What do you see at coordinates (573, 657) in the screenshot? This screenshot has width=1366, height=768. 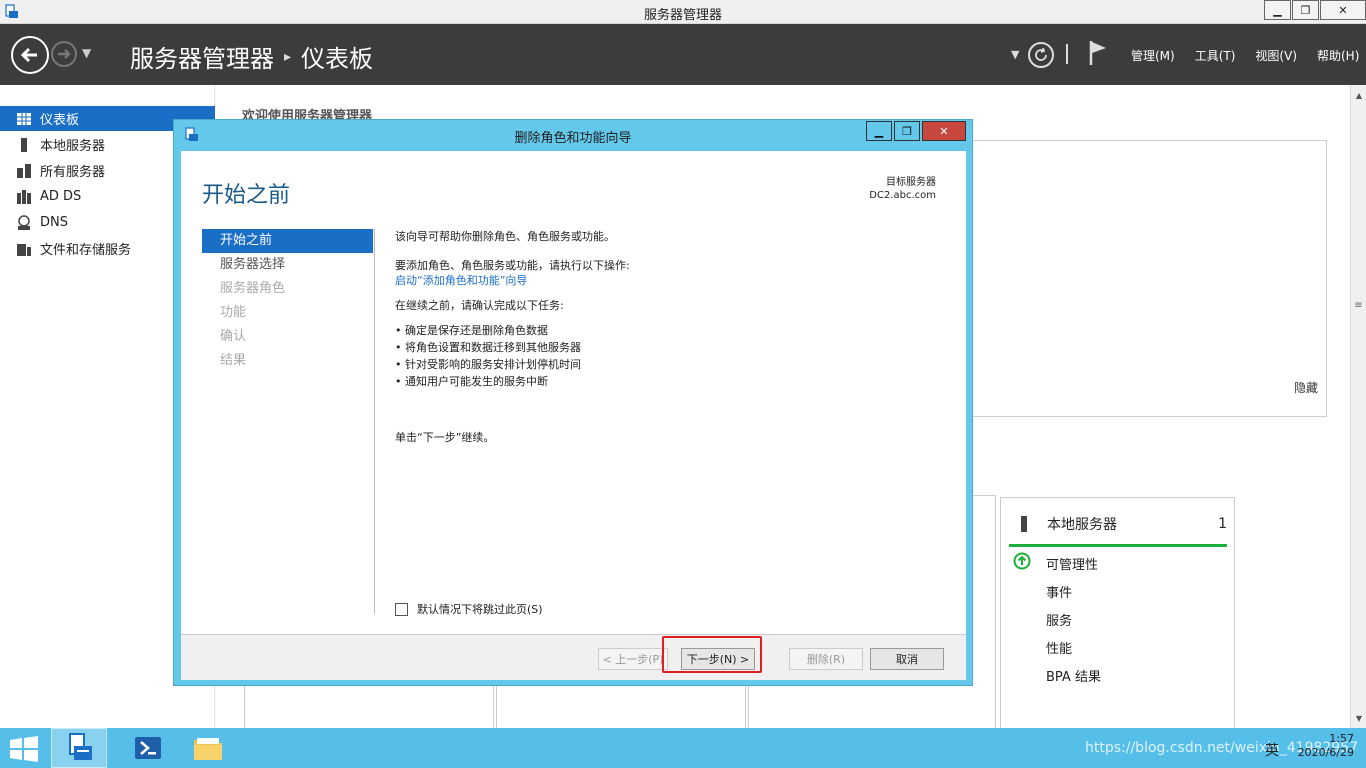 I see `dialog-footer: < 上一步(P) 下一步(N) > 删除(R) 取消` at bounding box center [573, 657].